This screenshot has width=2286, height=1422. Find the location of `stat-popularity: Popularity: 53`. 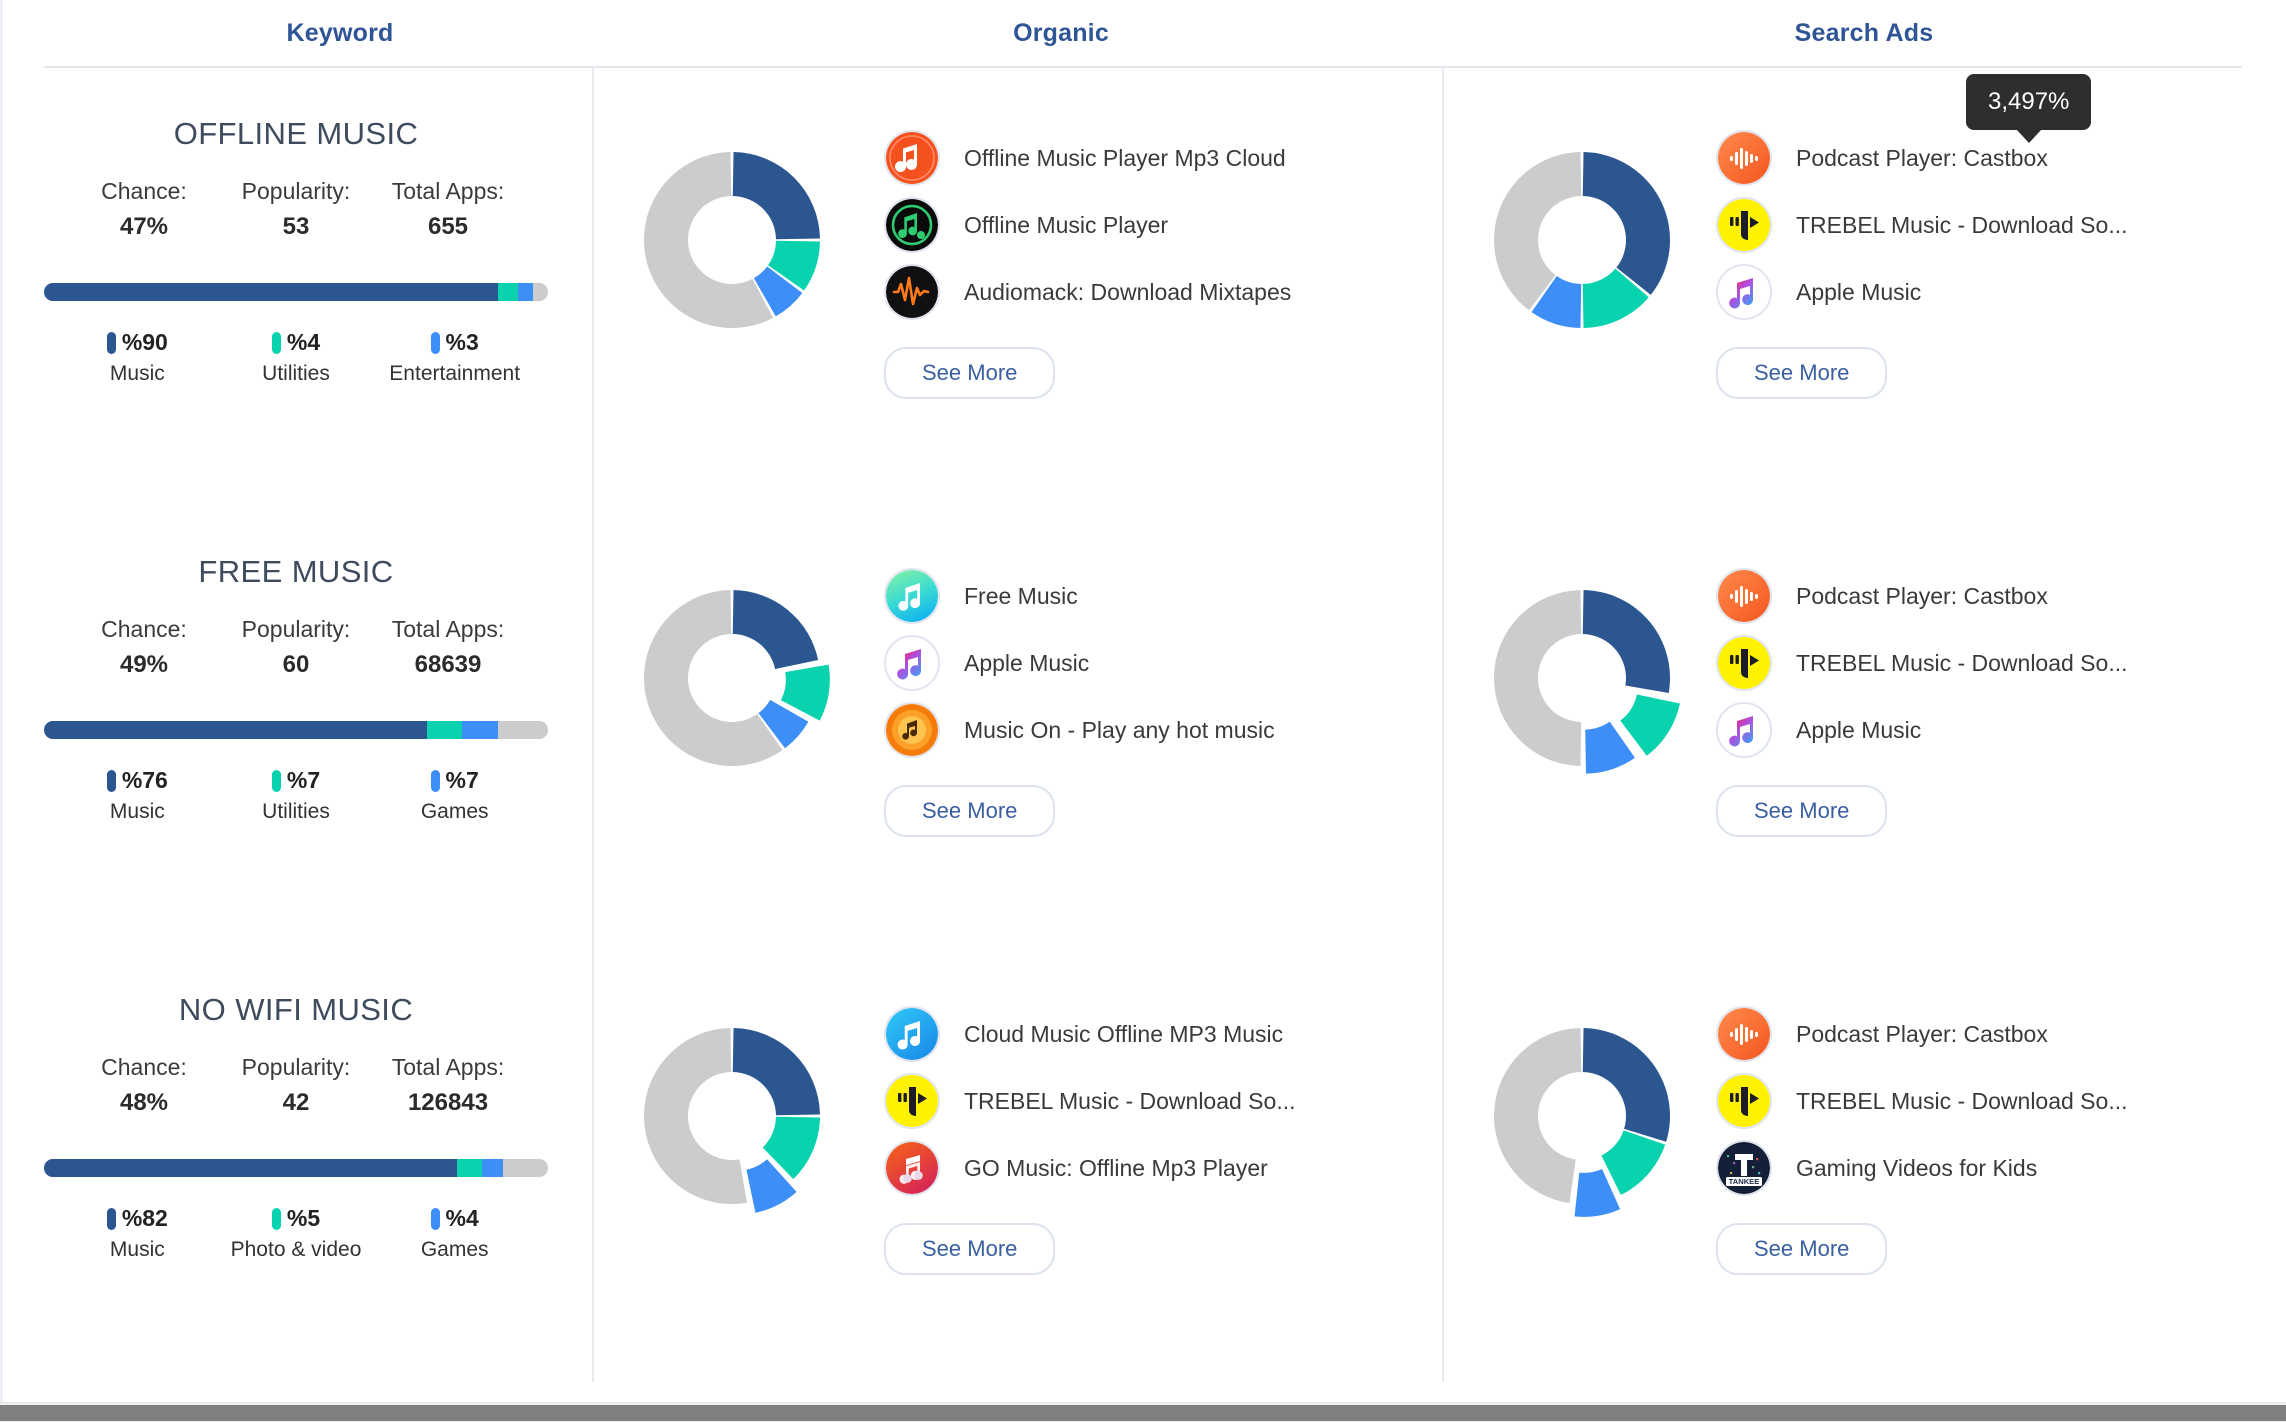

stat-popularity: Popularity: 53 is located at coordinates (296, 209).